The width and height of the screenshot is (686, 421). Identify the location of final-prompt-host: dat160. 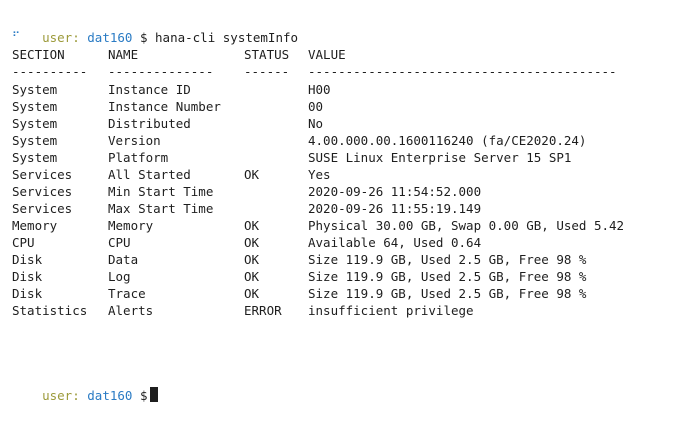
(110, 395).